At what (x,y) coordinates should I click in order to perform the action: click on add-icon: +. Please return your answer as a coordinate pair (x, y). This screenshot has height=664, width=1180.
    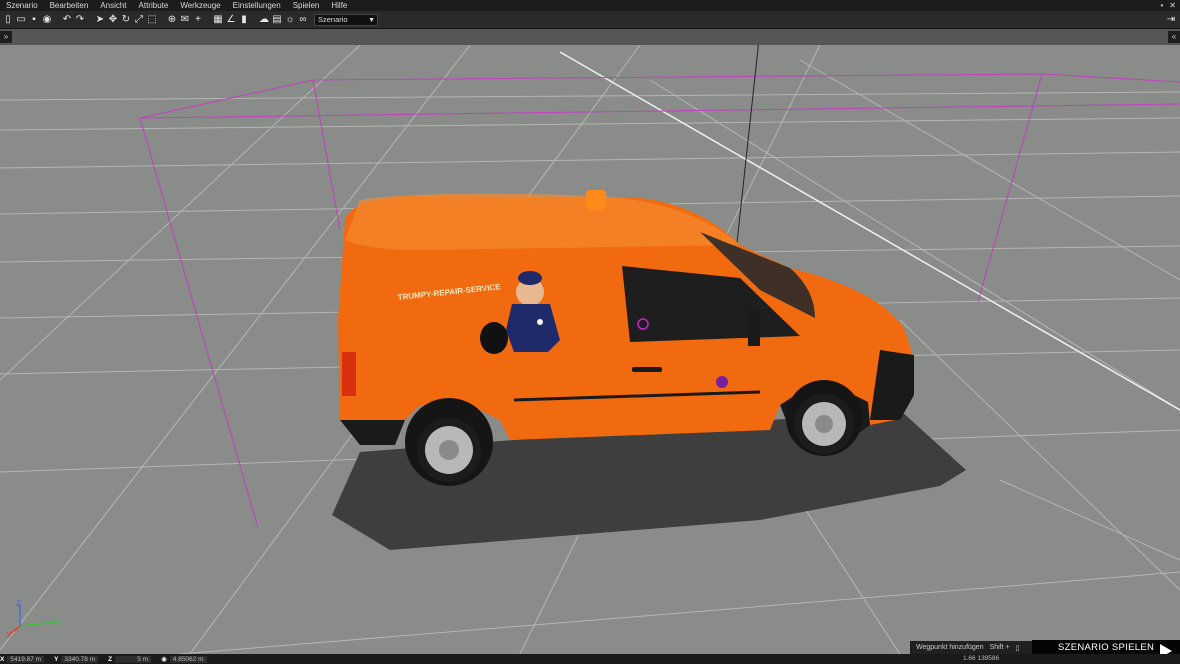
    Looking at the image, I should click on (198, 20).